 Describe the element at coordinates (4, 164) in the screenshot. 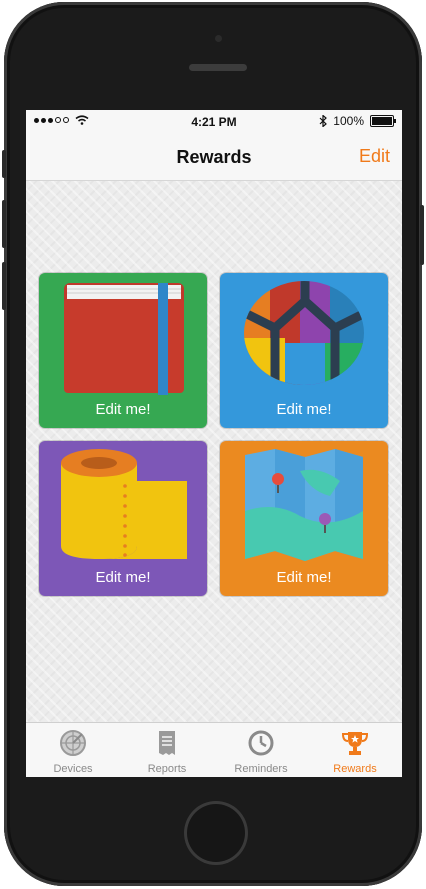

I see `mute-switch` at that location.